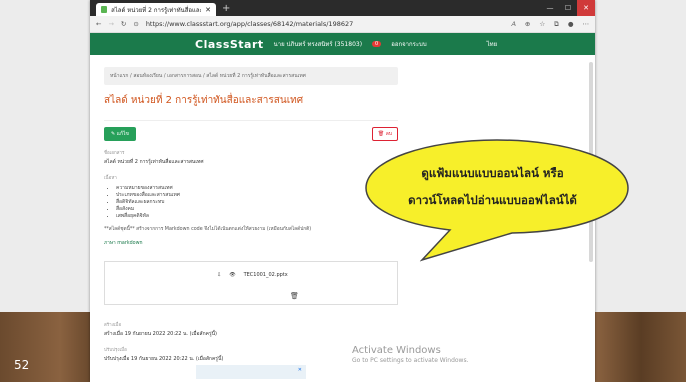  What do you see at coordinates (492, 44) in the screenshot?
I see `language-selector: ไทย` at bounding box center [492, 44].